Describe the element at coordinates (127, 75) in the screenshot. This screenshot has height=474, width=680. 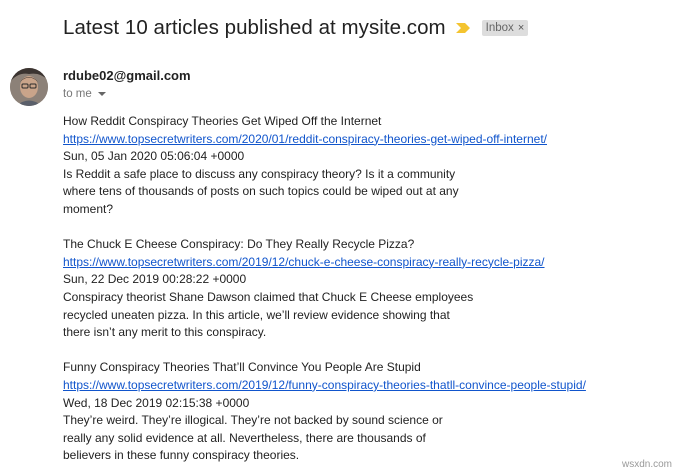
I see `sender-address: rdube02@gmail.com` at that location.